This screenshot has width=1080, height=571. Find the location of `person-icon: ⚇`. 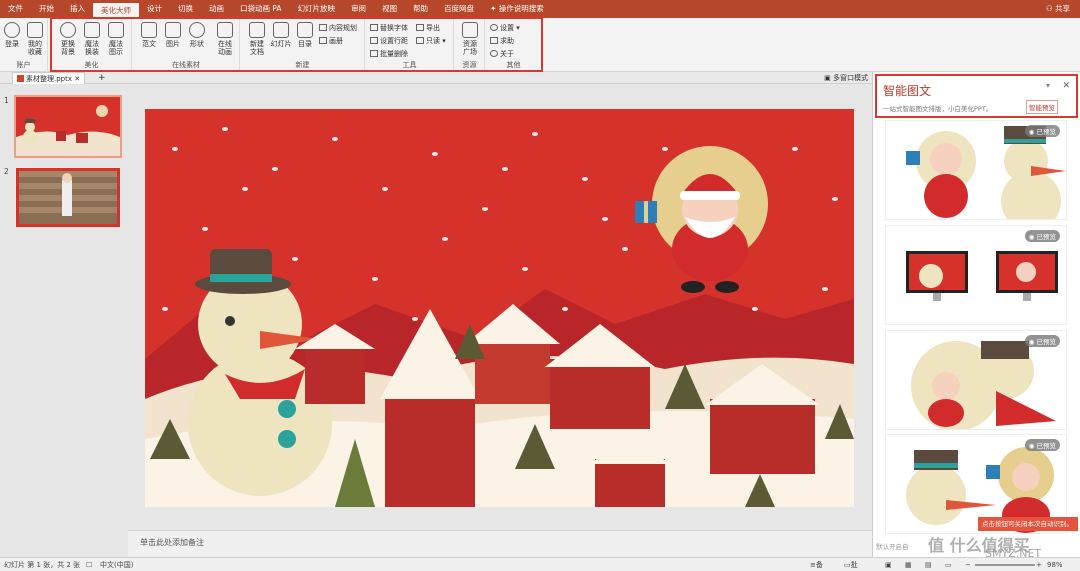

person-icon: ⚇ is located at coordinates (1049, 8).